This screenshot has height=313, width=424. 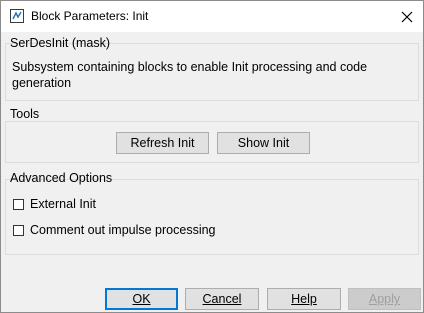 I want to click on external-init-label: External Init, so click(x=63, y=204).